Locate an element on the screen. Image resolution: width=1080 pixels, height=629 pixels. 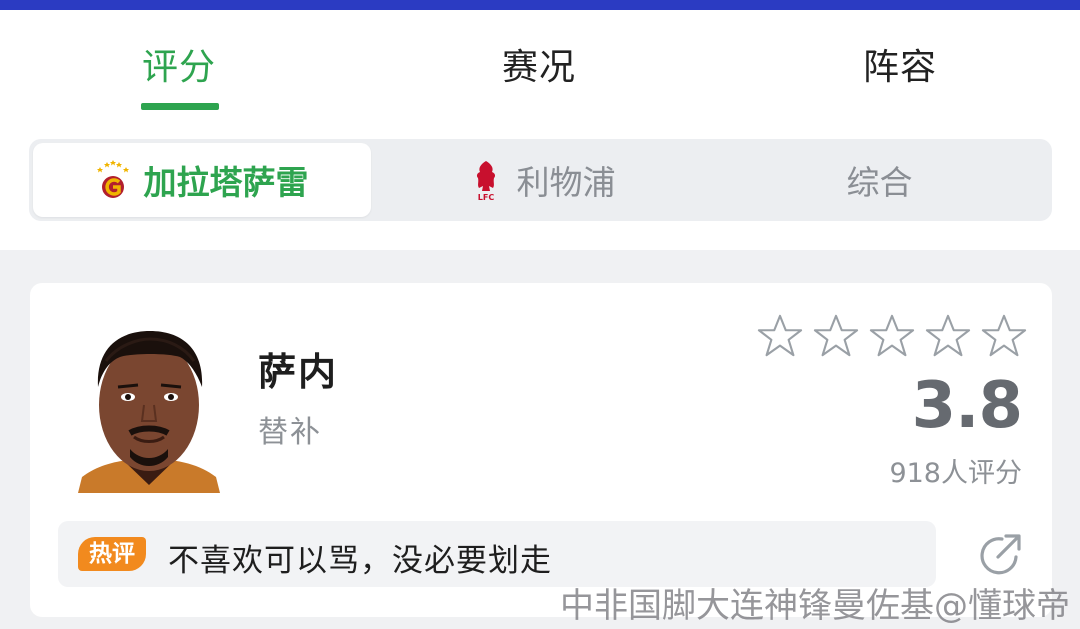
active-tab-indicator is located at coordinates (180, 106).